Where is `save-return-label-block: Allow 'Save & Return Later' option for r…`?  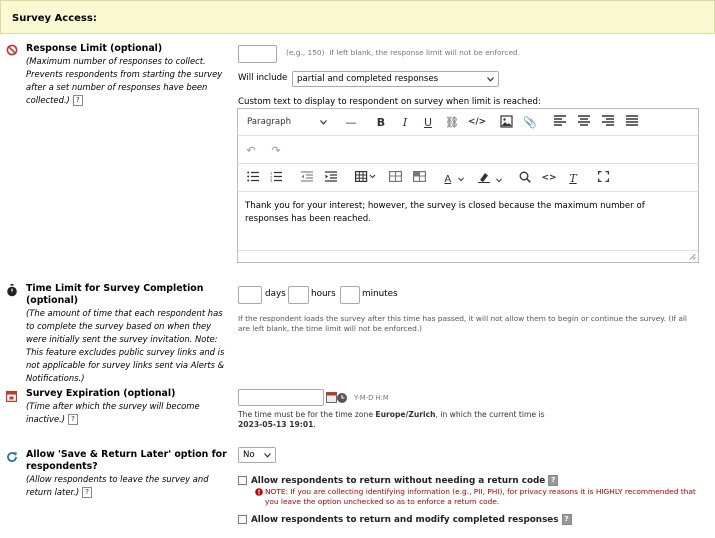
save-return-label-block: Allow 'Save & Return Later' option for r… is located at coordinates (118, 474).